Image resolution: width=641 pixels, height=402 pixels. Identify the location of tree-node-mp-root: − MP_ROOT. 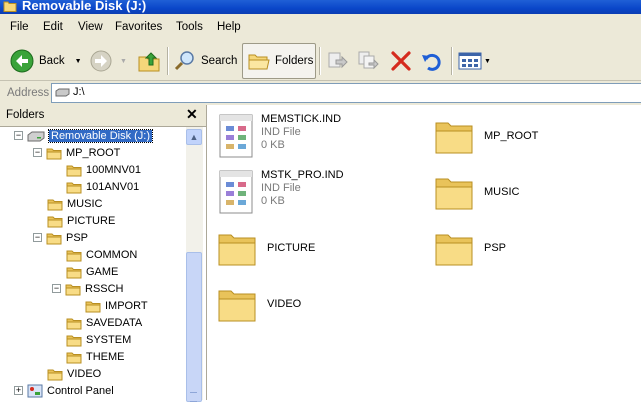
(77, 152).